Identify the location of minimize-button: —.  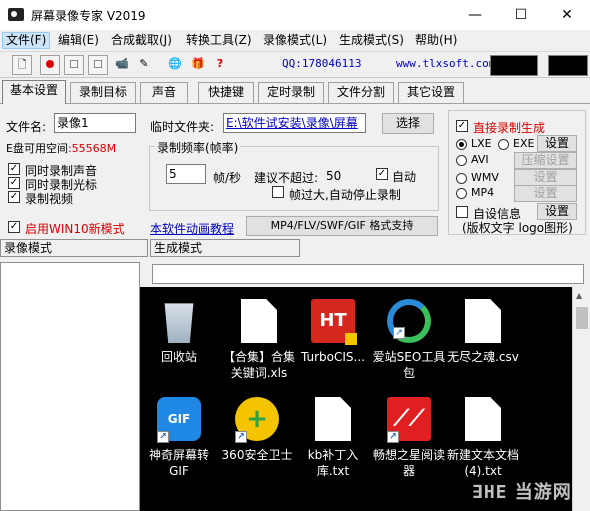
(475, 15).